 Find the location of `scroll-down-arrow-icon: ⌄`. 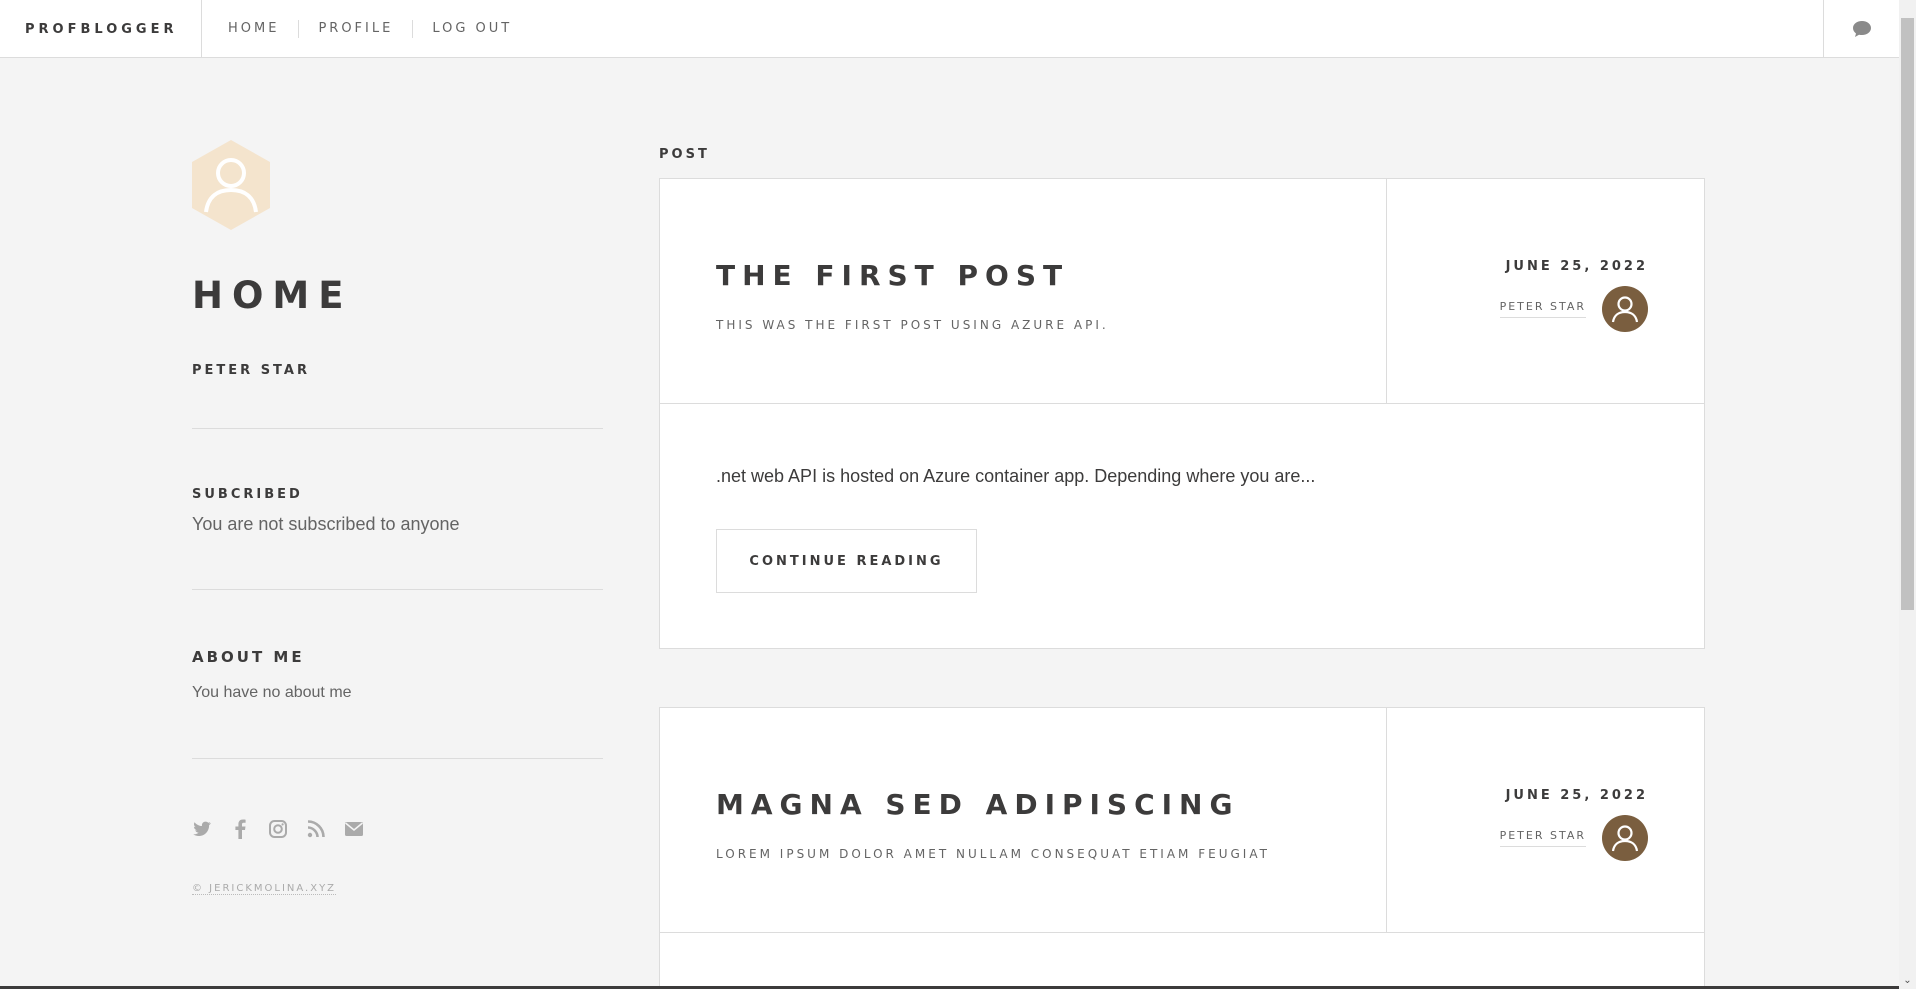

scroll-down-arrow-icon: ⌄ is located at coordinates (1907, 981).